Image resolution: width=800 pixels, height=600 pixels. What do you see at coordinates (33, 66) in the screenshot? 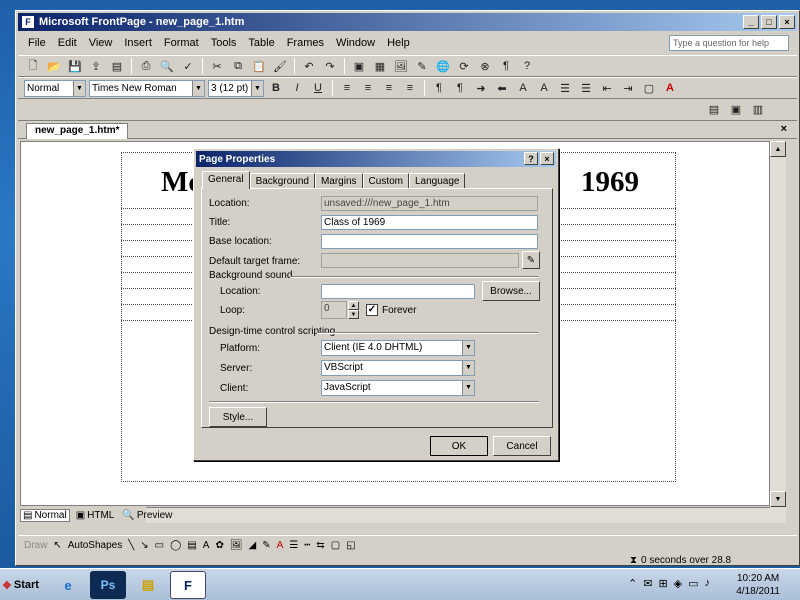
I see `new-page-icon: 🗋` at bounding box center [33, 66].